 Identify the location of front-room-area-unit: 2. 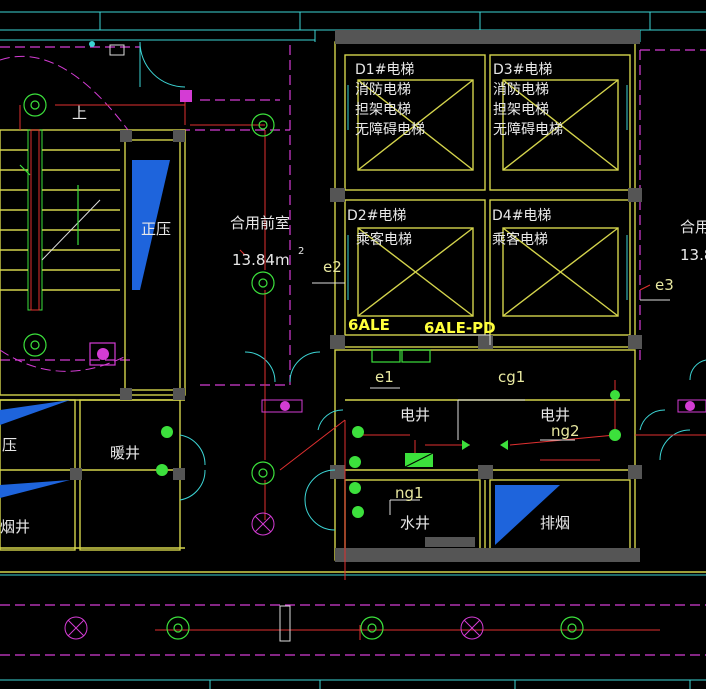
(301, 251).